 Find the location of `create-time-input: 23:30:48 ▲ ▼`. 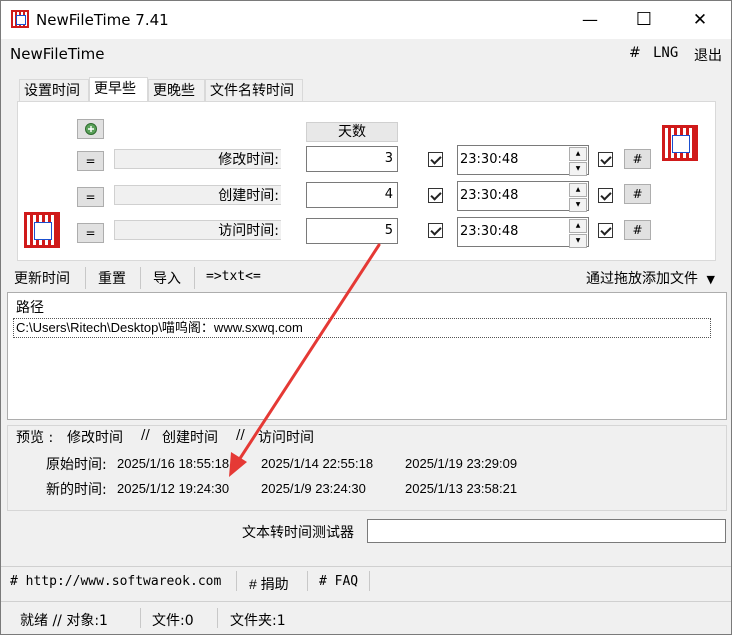

create-time-input: 23:30:48 ▲ ▼ is located at coordinates (523, 196).